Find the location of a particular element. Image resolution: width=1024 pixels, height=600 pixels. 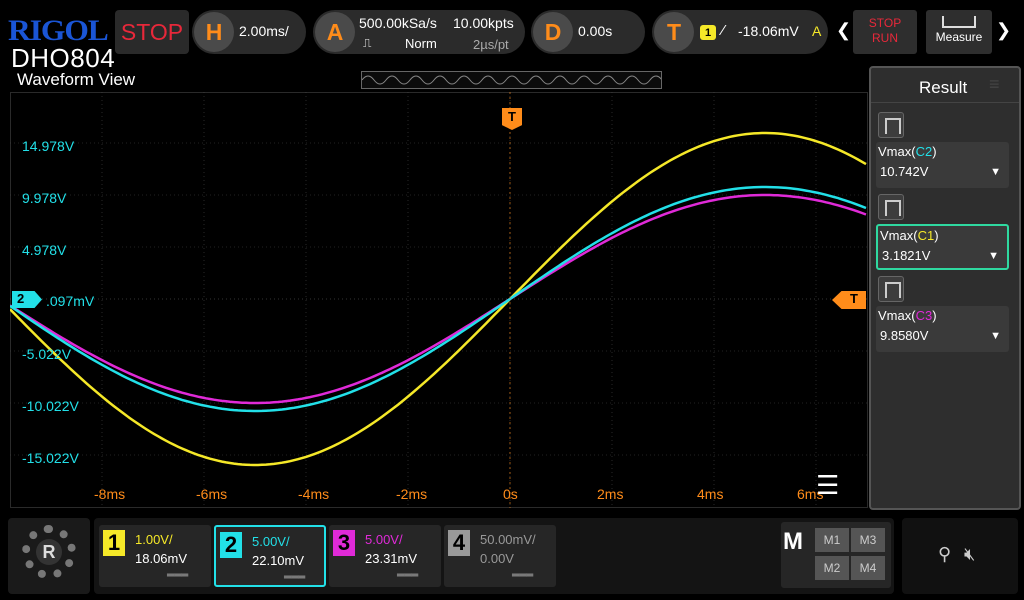

y-label-6: -15.022V is located at coordinates (50, 458).